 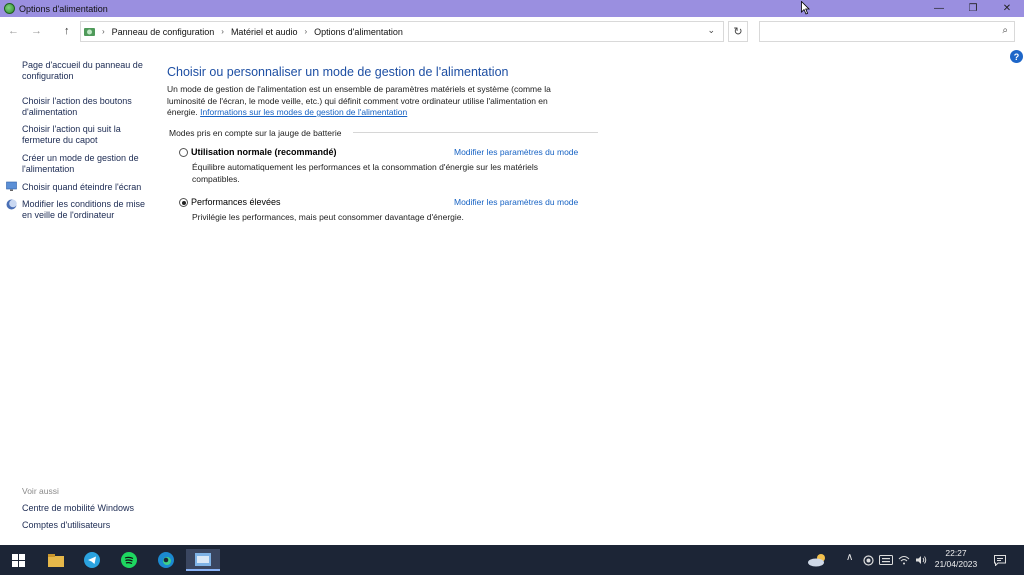 I want to click on file-explorer-icon, so click(x=56, y=560).